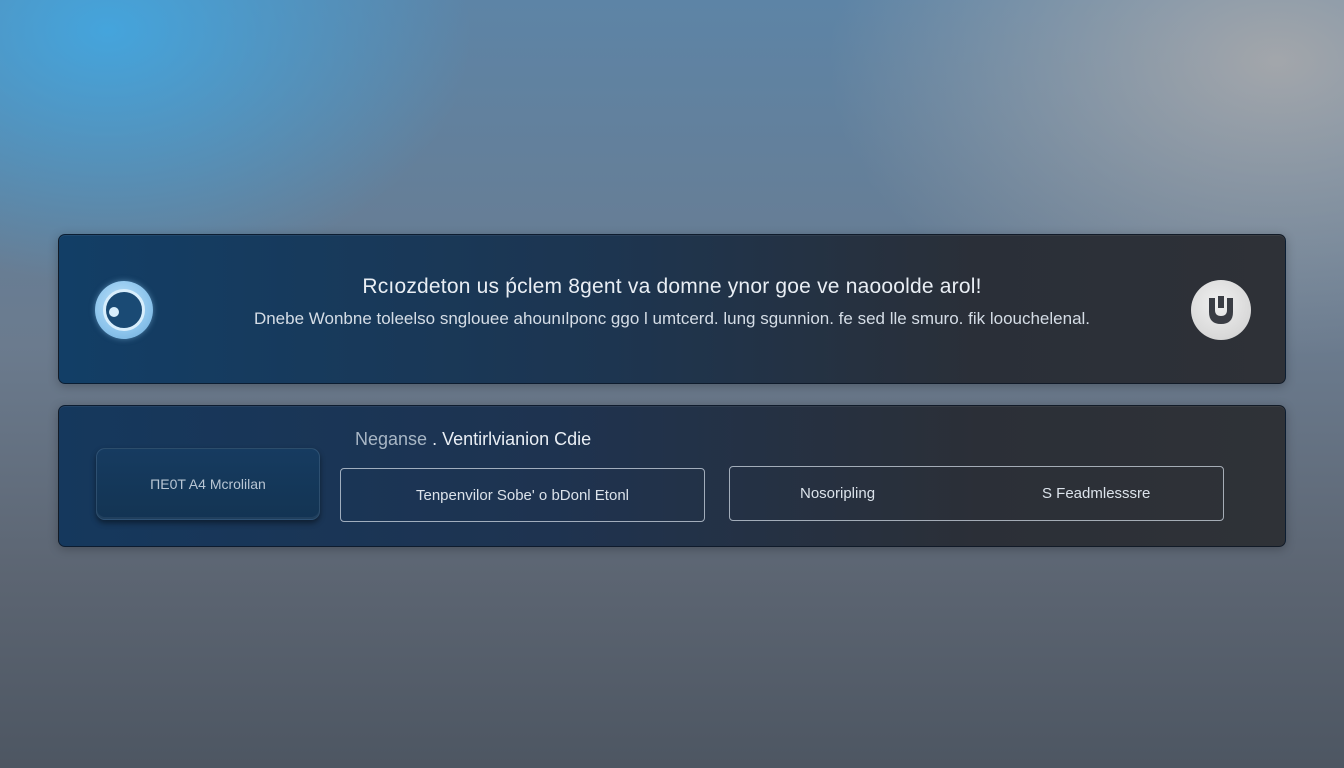 This screenshot has width=1344, height=768. Describe the element at coordinates (838, 493) in the screenshot. I see `mode-settings-label-a: Nosoripling` at that location.